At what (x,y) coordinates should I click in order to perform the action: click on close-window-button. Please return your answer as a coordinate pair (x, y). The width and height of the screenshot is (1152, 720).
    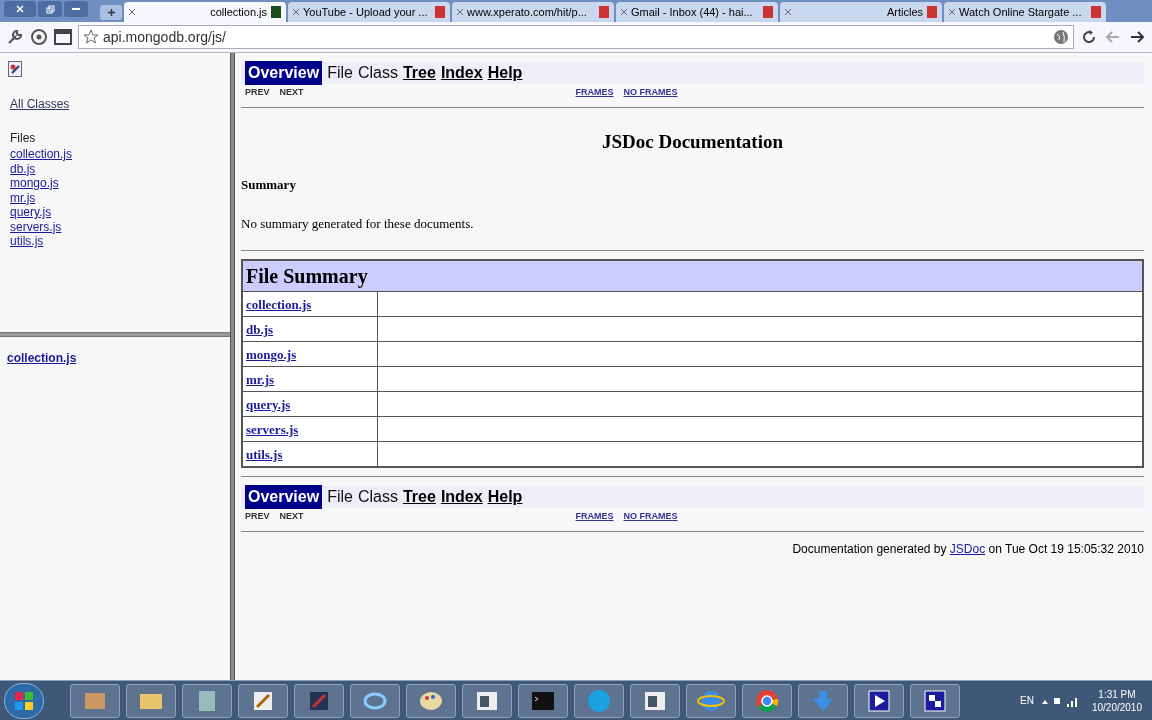
    Looking at the image, I should click on (20, 9).